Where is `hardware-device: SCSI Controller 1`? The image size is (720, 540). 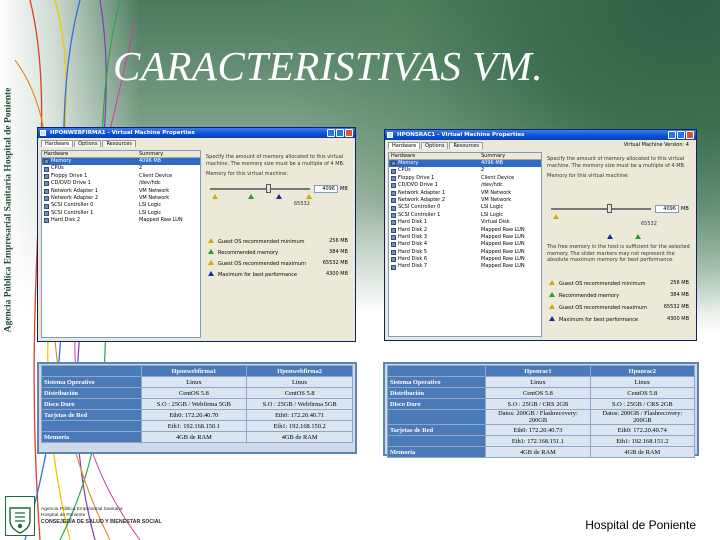
hardware-device: SCSI Controller 1 is located at coordinates (89, 213).